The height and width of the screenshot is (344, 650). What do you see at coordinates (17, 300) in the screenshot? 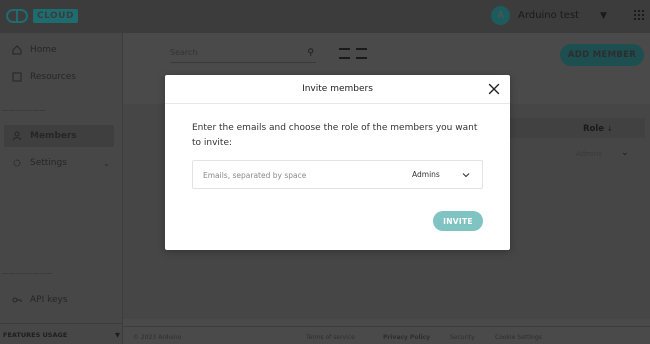
I see `key-icon` at bounding box center [17, 300].